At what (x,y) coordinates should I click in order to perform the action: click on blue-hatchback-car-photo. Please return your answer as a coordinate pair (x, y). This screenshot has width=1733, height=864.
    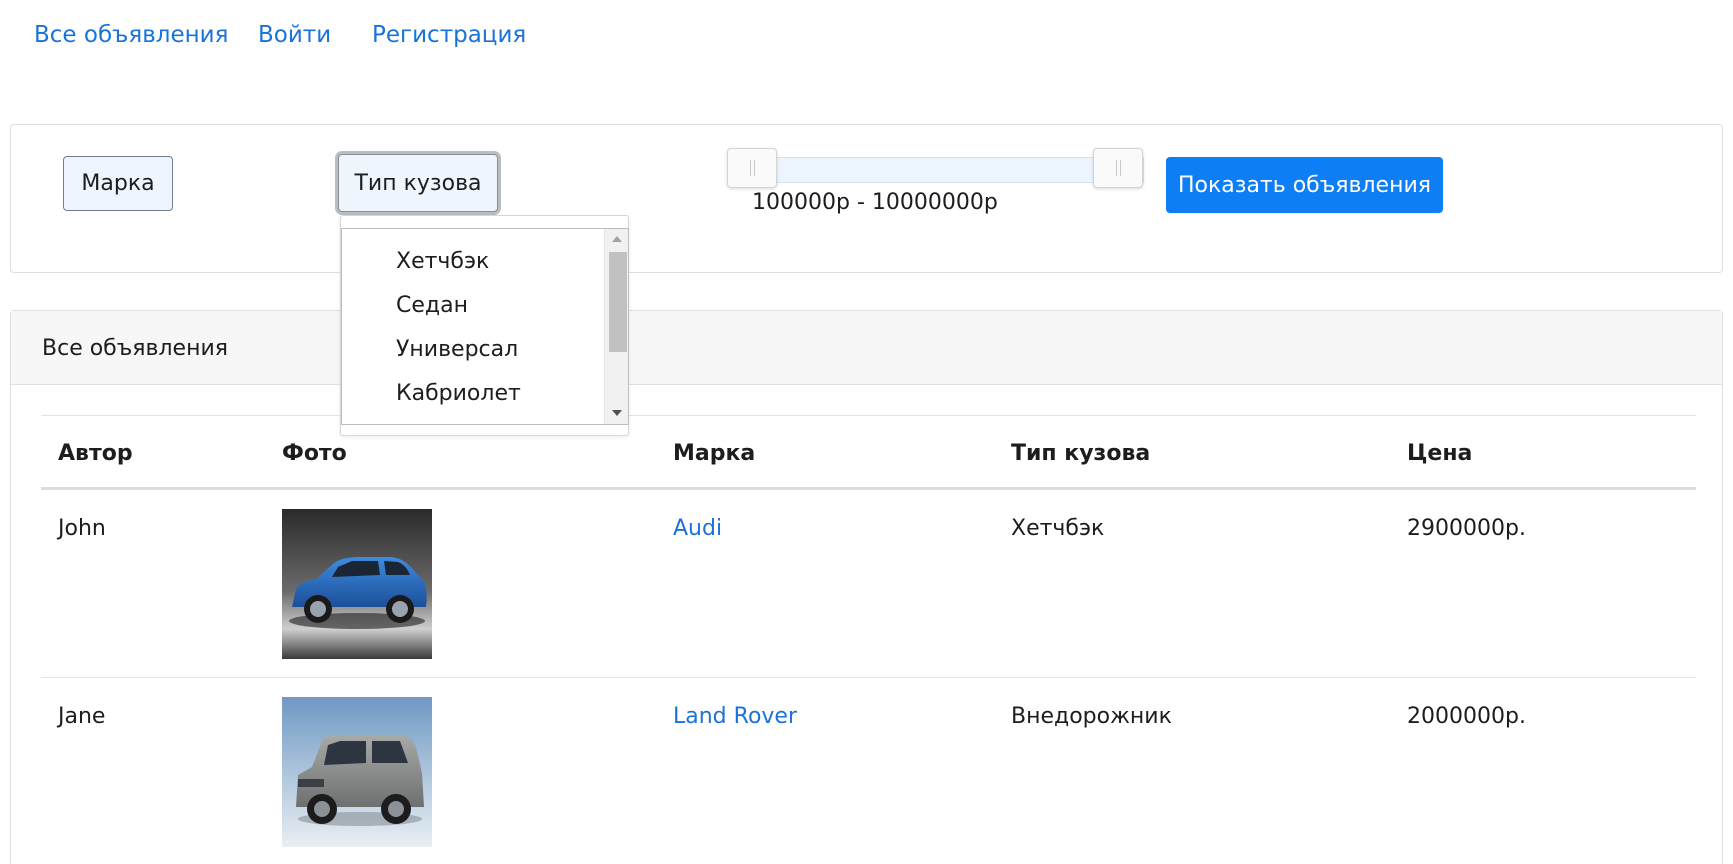
    Looking at the image, I should click on (357, 584).